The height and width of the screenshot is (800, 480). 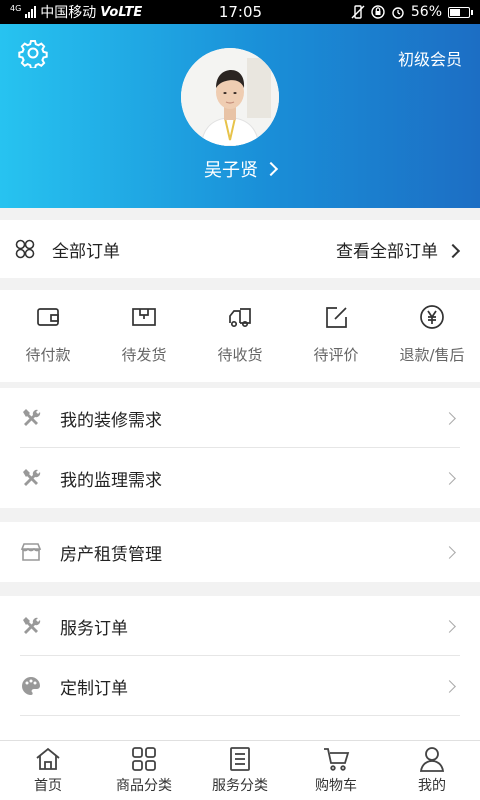 What do you see at coordinates (336, 317) in the screenshot?
I see `edit-icon` at bounding box center [336, 317].